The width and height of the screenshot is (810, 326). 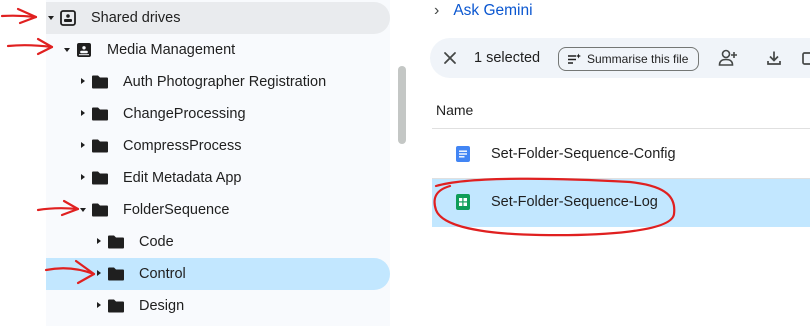 I want to click on sidebar-item-label: FolderSequence, so click(x=176, y=210).